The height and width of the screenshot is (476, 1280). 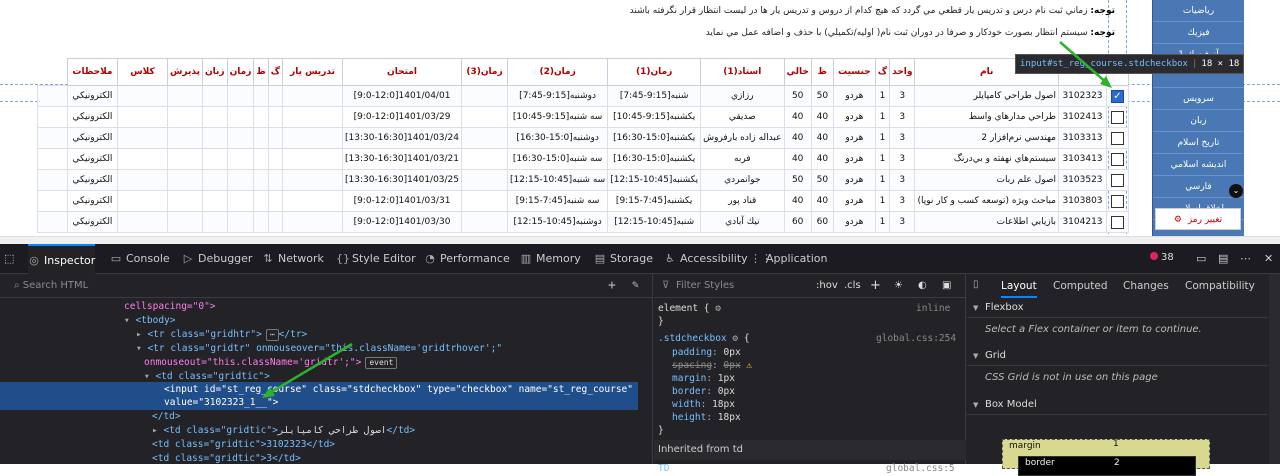 What do you see at coordinates (822, 96) in the screenshot?
I see `table-cell: 50` at bounding box center [822, 96].